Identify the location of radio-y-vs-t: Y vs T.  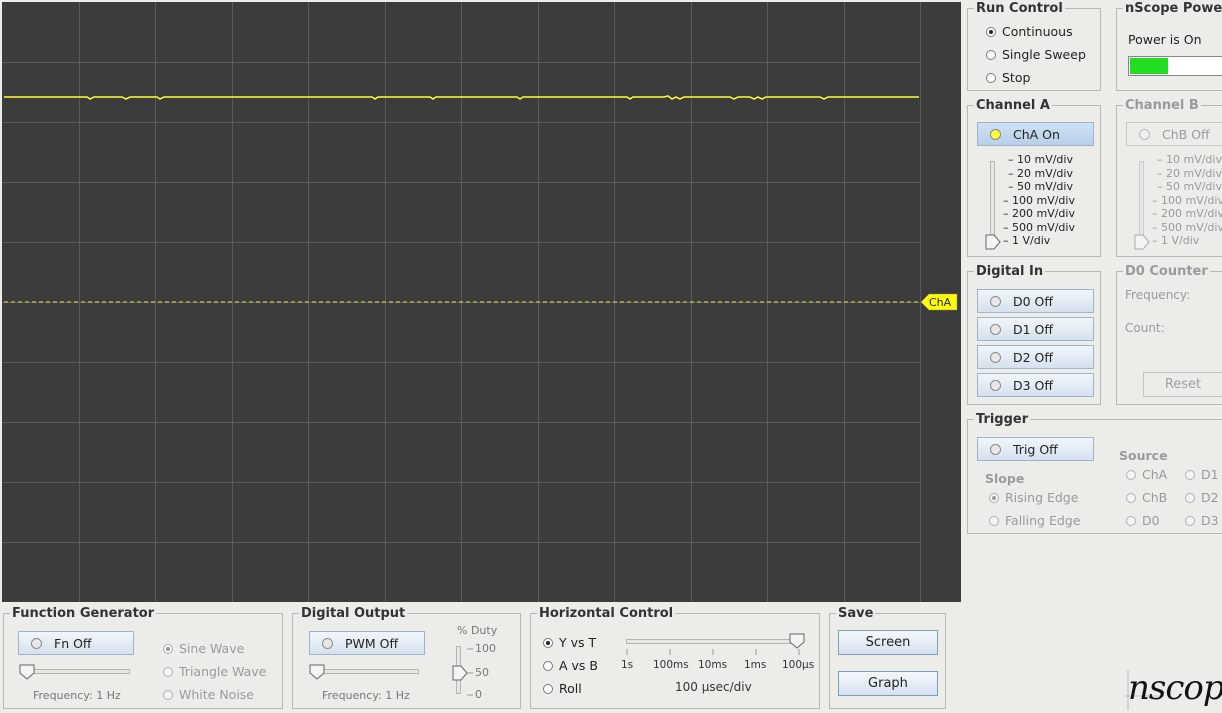
(569, 642).